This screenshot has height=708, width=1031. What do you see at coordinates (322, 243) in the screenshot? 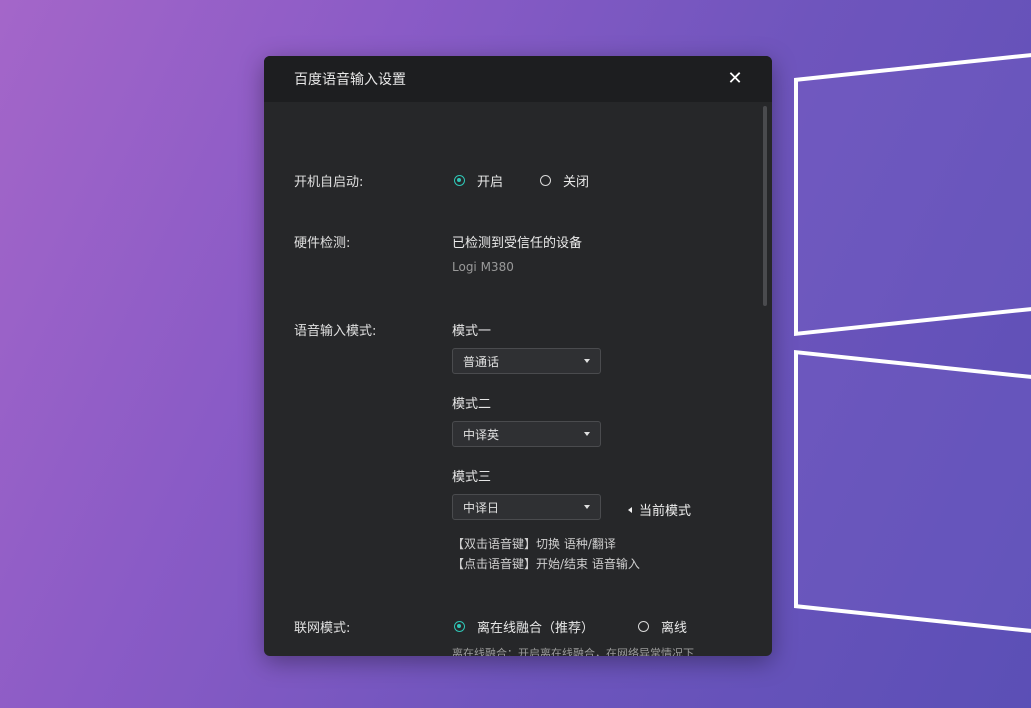
I see `hardware-label: 硬件检测:` at bounding box center [322, 243].